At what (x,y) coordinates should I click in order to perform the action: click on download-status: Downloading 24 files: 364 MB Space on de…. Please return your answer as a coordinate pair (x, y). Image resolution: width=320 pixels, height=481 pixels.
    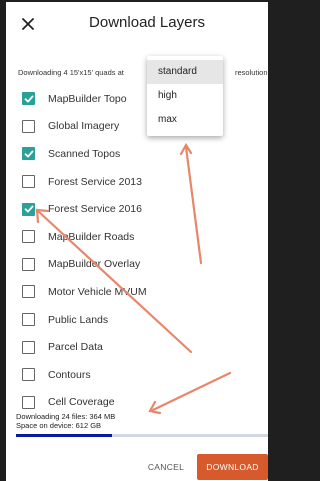
    Looking at the image, I should click on (65, 421).